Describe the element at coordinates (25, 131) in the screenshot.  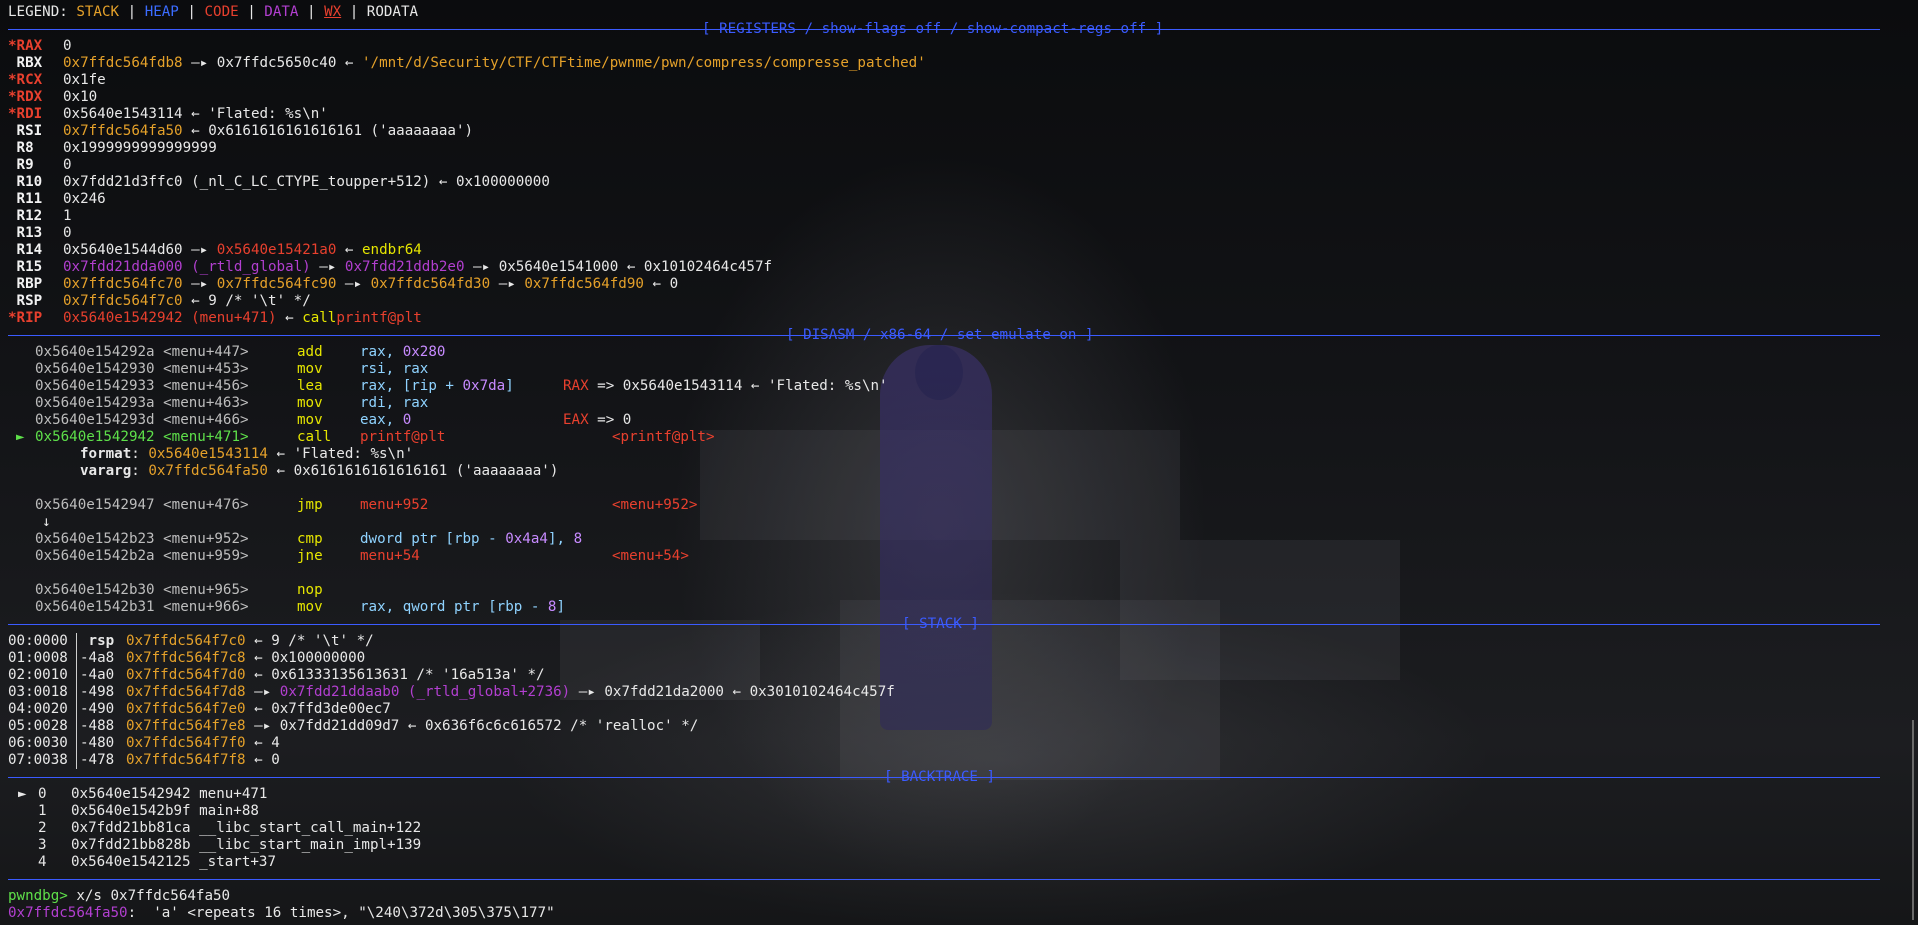
I see `register-name: RSI` at that location.